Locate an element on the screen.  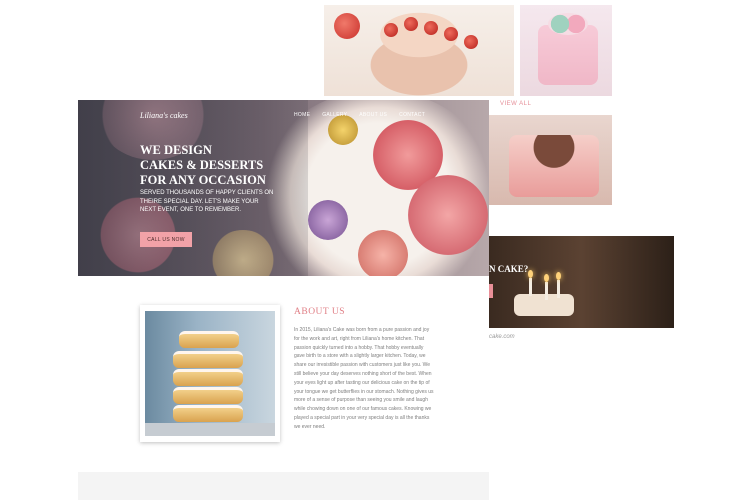
nav-item-about-us: ABOUT US is located at coordinates (373, 115).